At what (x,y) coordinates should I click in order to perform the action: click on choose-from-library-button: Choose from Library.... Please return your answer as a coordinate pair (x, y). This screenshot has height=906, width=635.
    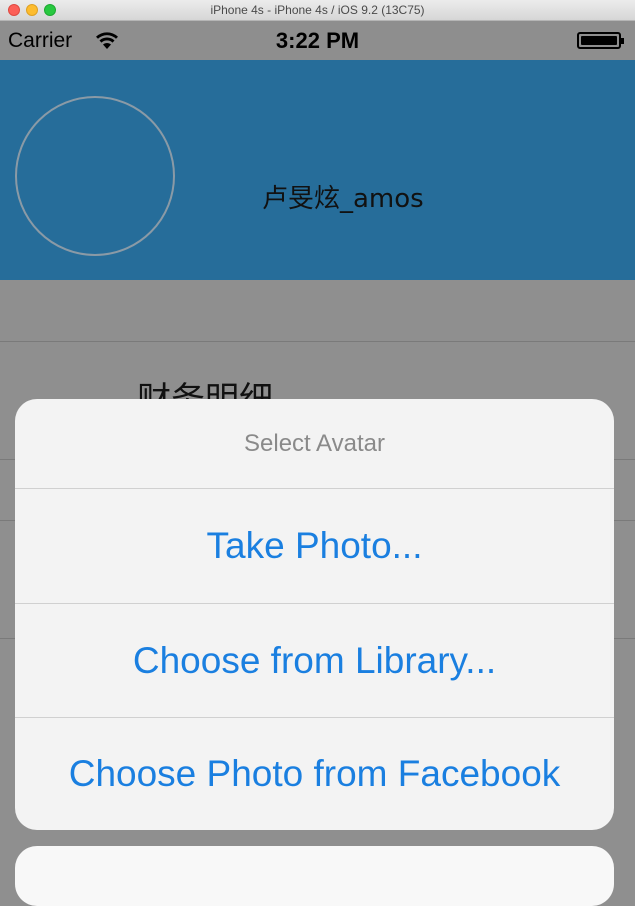
    Looking at the image, I should click on (314, 661).